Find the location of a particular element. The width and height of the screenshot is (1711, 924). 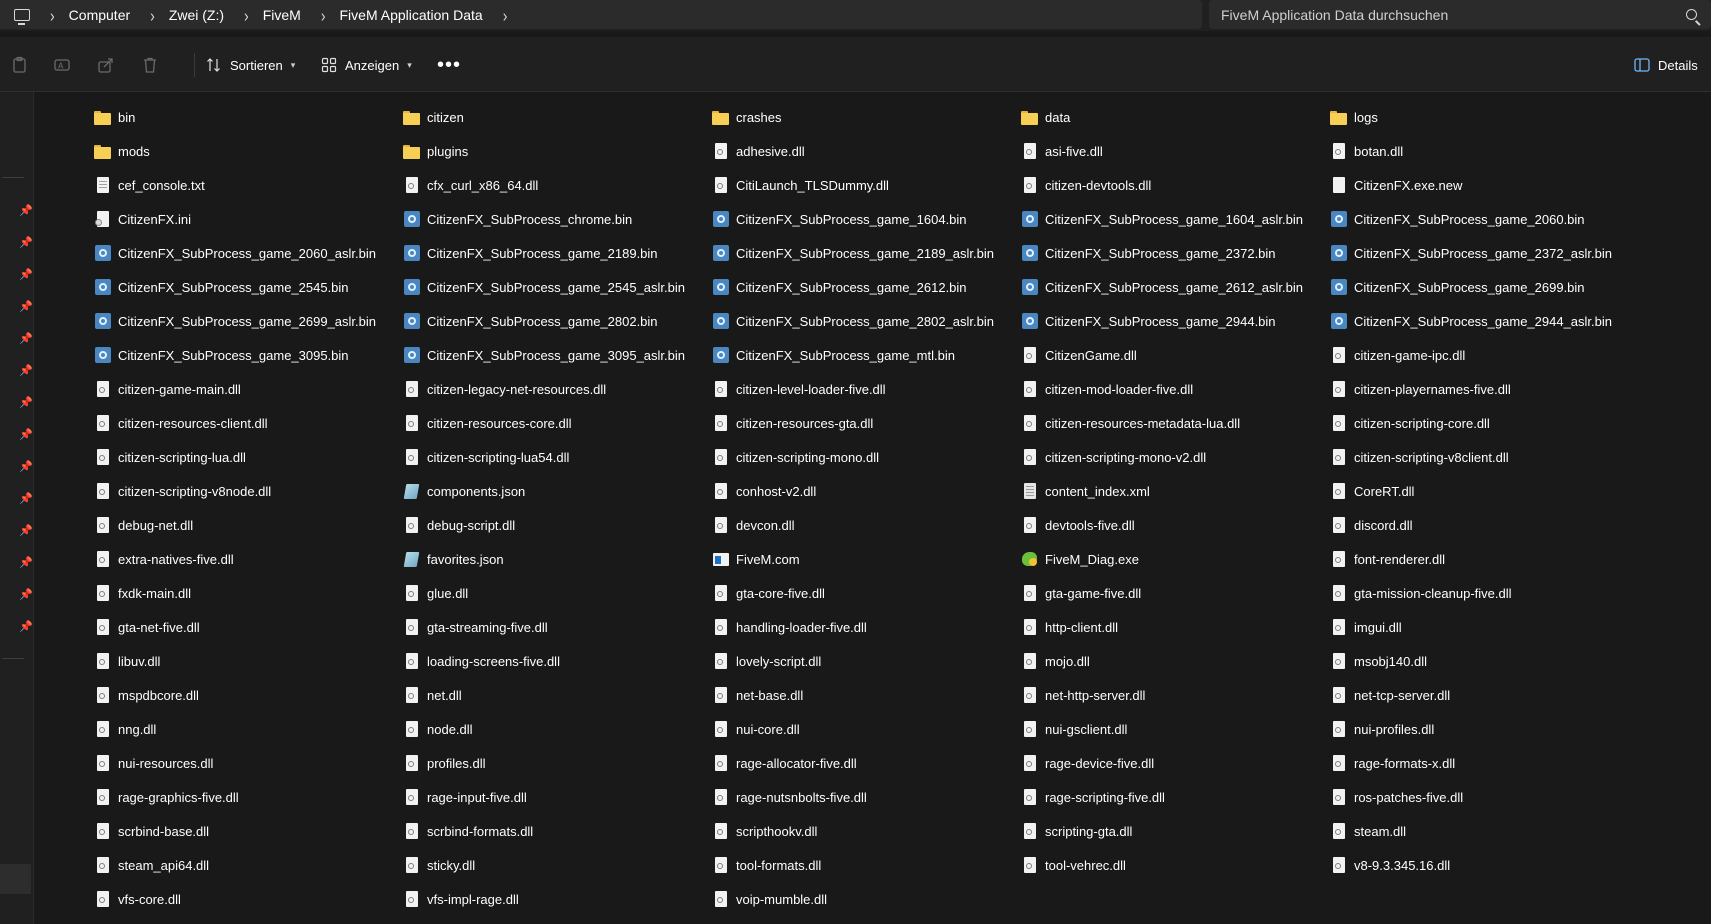

file-item: rage-graphics-five.dll is located at coordinates (248, 797).